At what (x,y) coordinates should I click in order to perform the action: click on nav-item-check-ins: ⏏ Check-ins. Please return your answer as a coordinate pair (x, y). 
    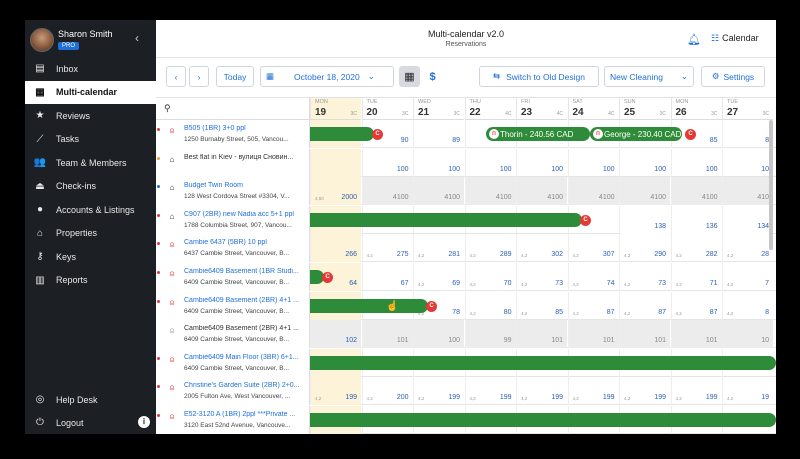
    Looking at the image, I should click on (90, 186).